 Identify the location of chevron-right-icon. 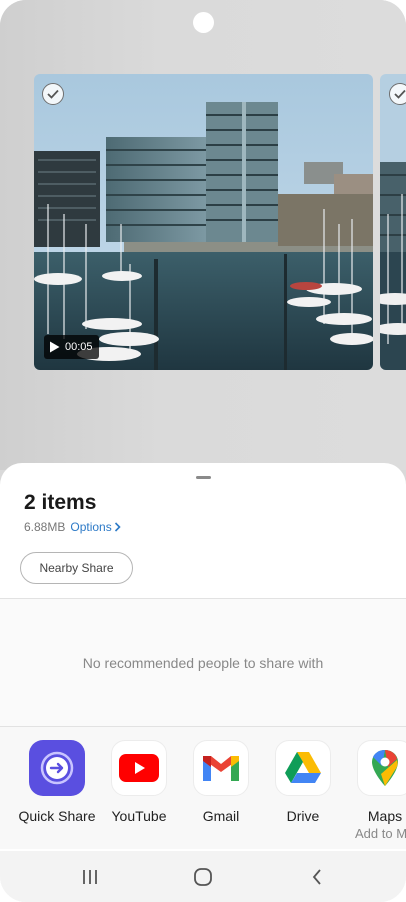
(117, 527).